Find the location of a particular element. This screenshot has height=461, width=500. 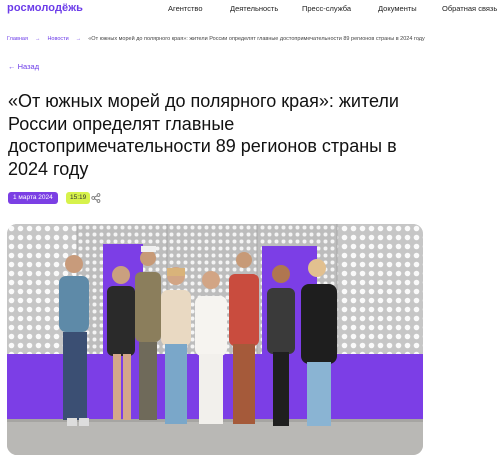

nav-press: Пресс-служба is located at coordinates (326, 8).